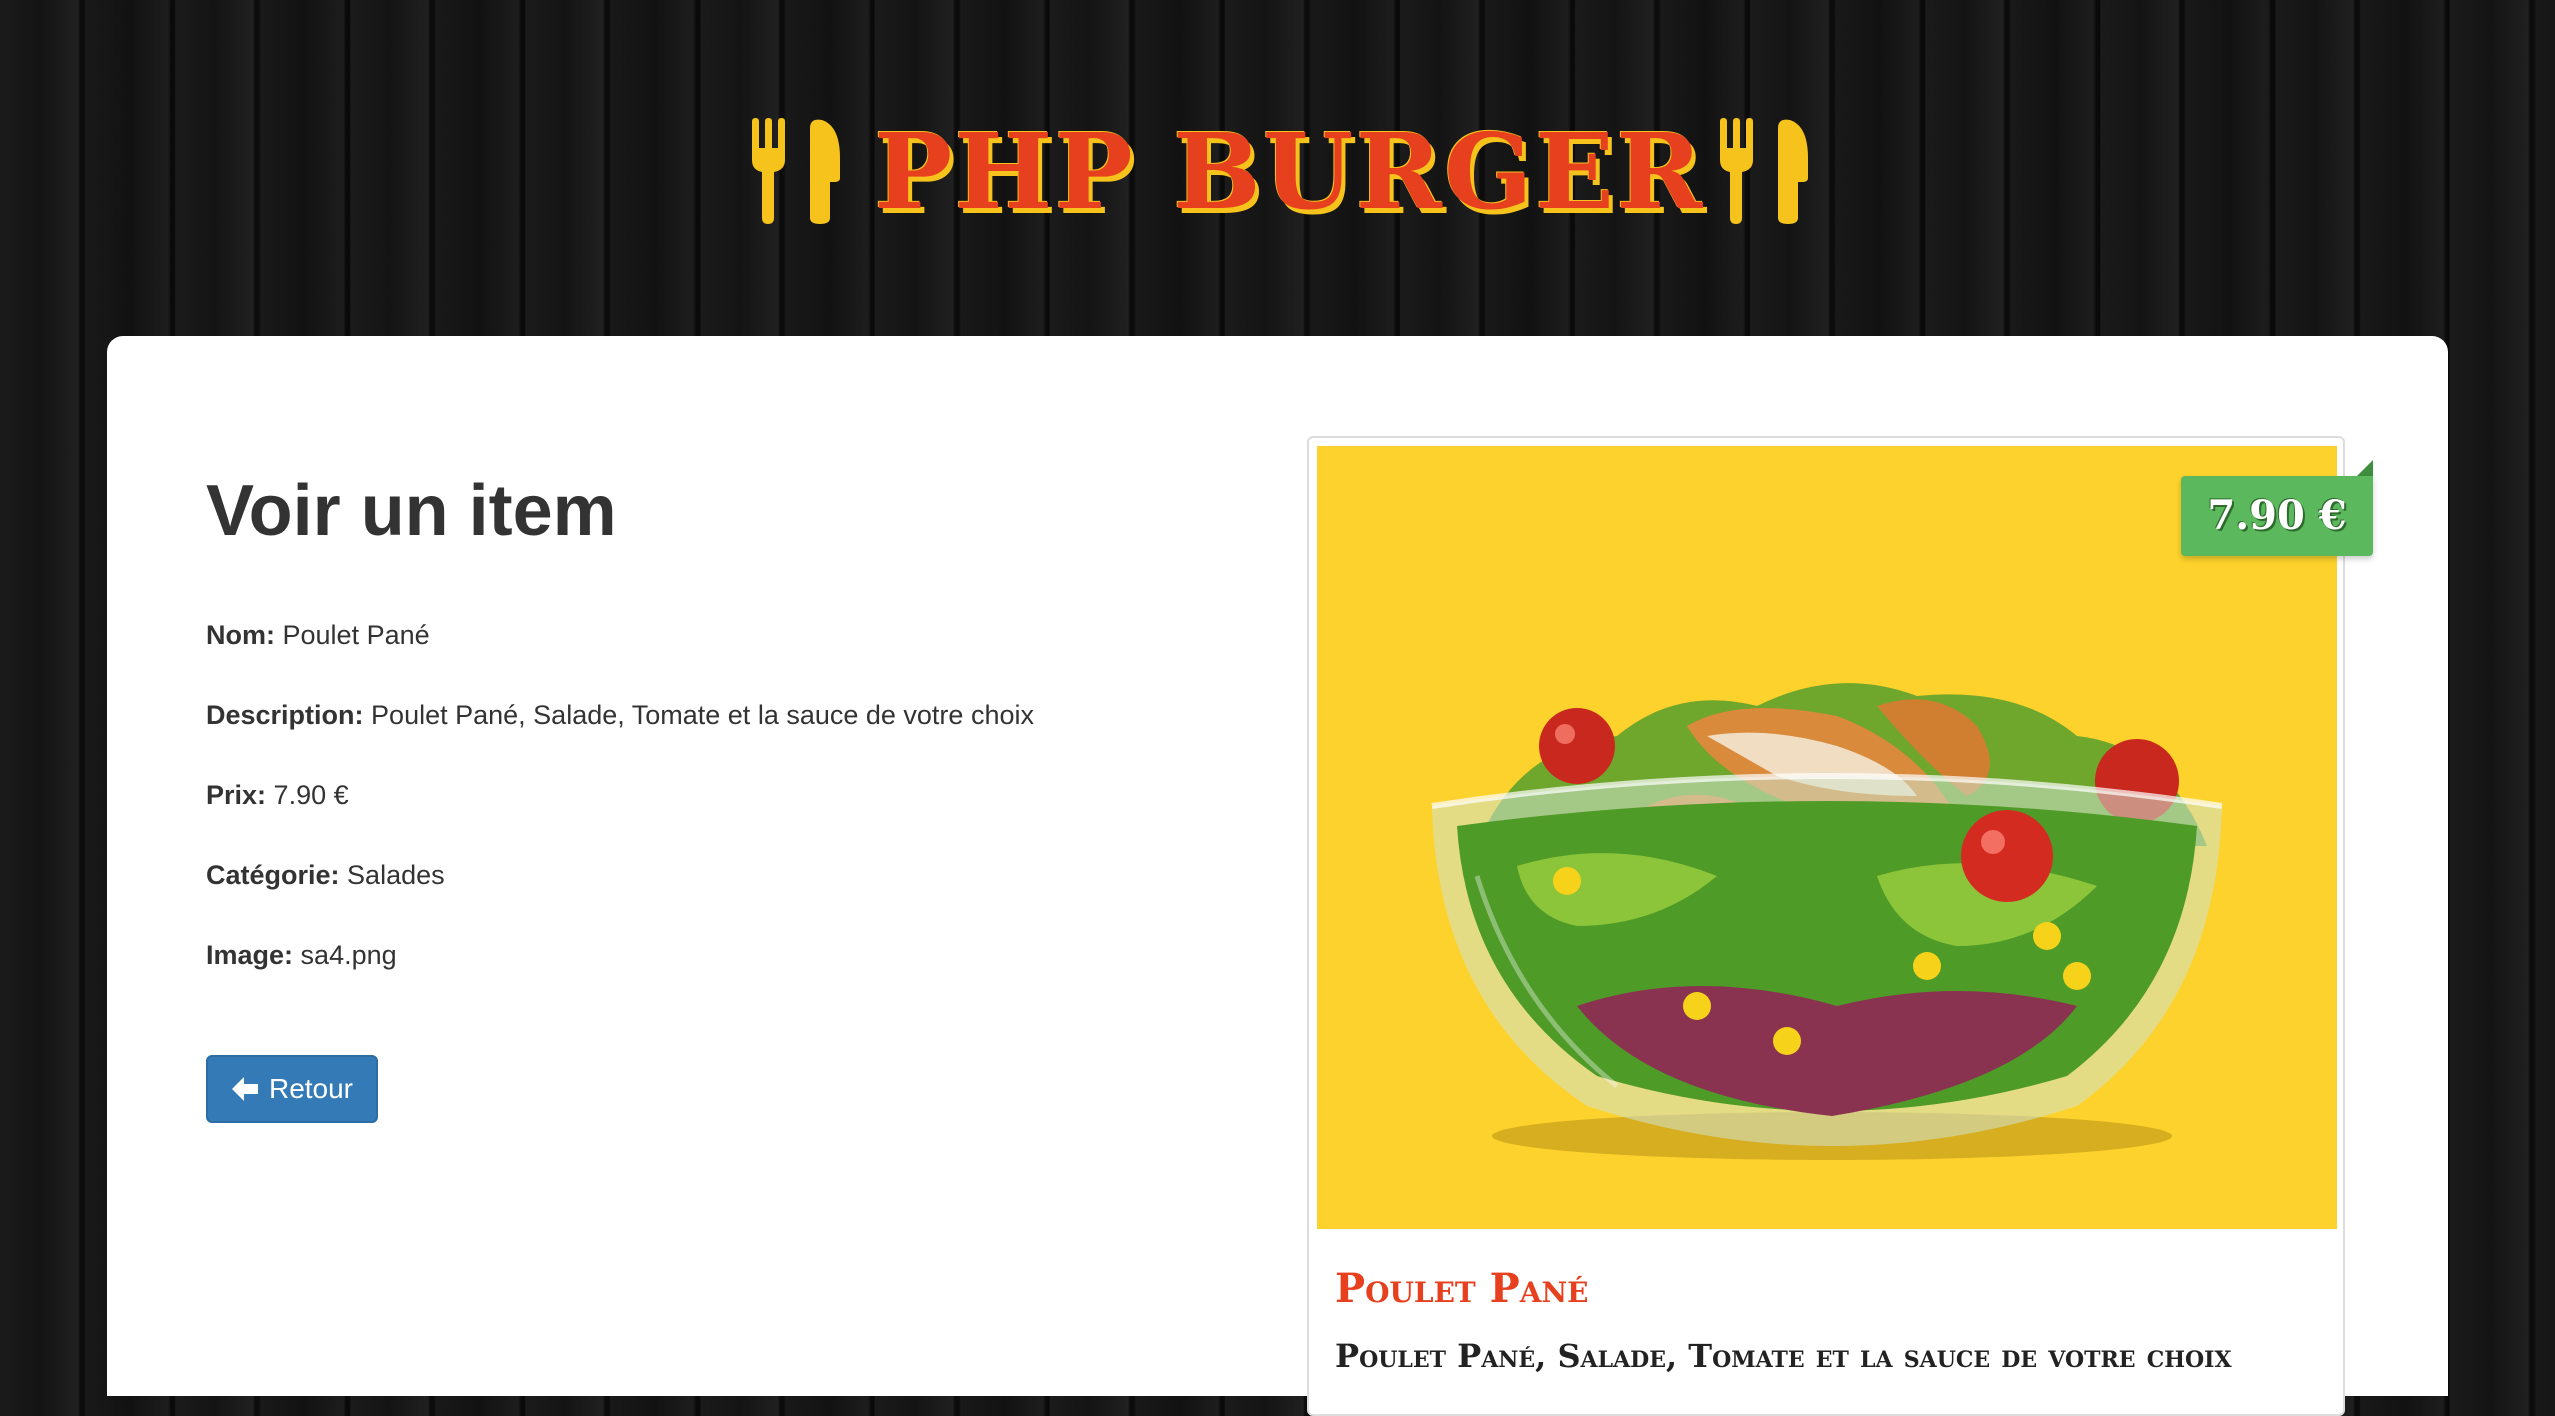 The image size is (2555, 1416). I want to click on field-name-value: Poulet Pané, so click(356, 635).